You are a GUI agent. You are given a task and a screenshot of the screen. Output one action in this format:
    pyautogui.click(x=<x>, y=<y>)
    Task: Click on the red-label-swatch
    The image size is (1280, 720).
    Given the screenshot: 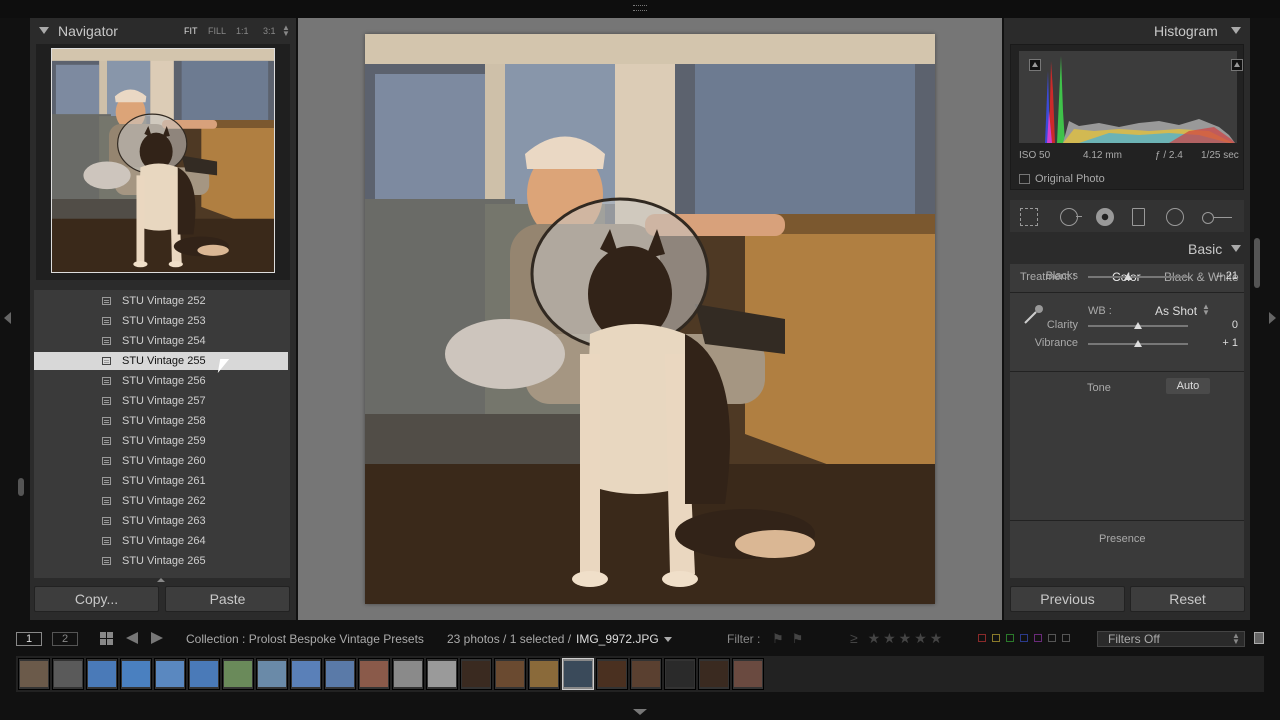 What is the action you would take?
    pyautogui.click(x=982, y=638)
    